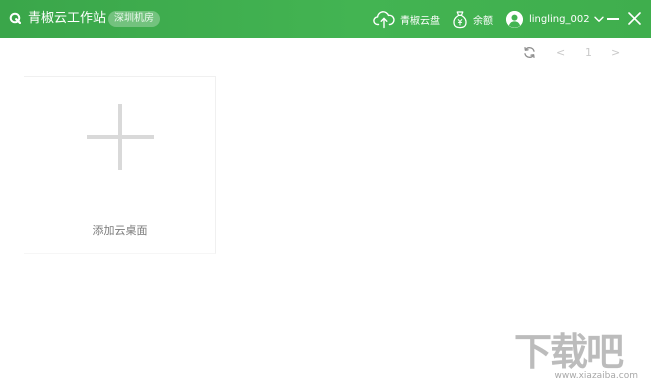 The height and width of the screenshot is (387, 651). Describe the element at coordinates (67, 18) in the screenshot. I see `app-title: 青椒云工作站` at that location.